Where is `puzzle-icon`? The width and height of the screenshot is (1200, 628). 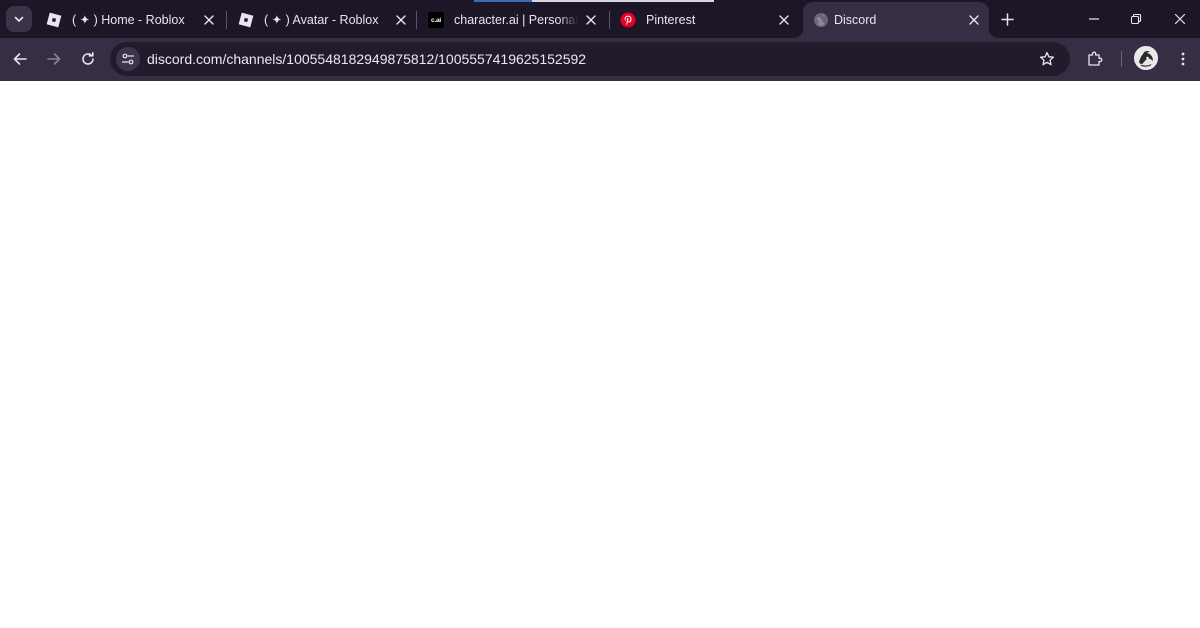
puzzle-icon is located at coordinates (1095, 58).